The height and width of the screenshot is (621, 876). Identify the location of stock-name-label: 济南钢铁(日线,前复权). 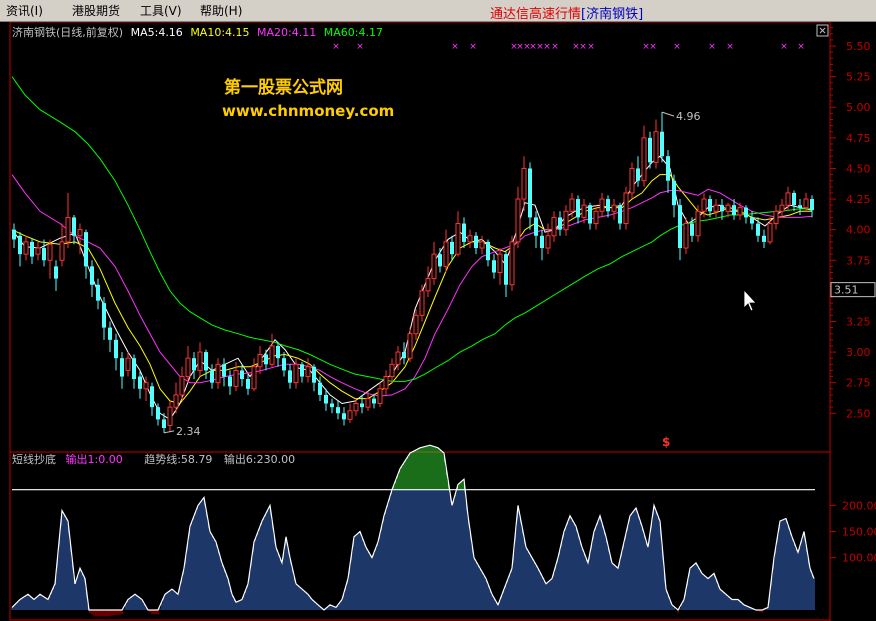
(67, 32).